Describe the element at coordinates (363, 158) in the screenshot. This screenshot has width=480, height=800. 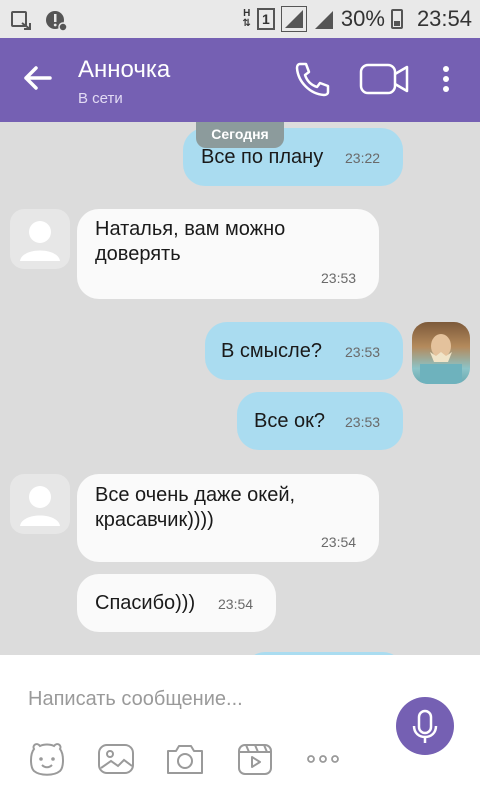
I see `message-time: 23:22` at that location.